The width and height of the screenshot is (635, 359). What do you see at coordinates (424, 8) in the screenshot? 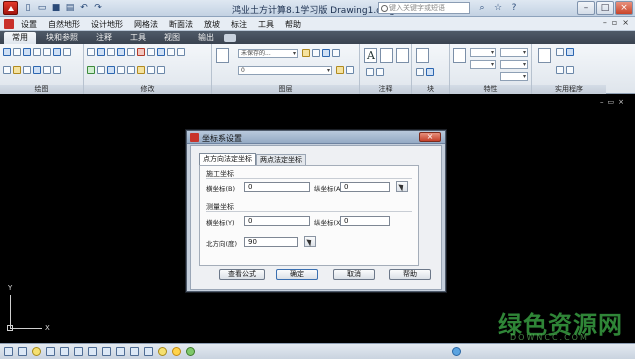
I see `search-input: 键入关键字或短语` at bounding box center [424, 8].